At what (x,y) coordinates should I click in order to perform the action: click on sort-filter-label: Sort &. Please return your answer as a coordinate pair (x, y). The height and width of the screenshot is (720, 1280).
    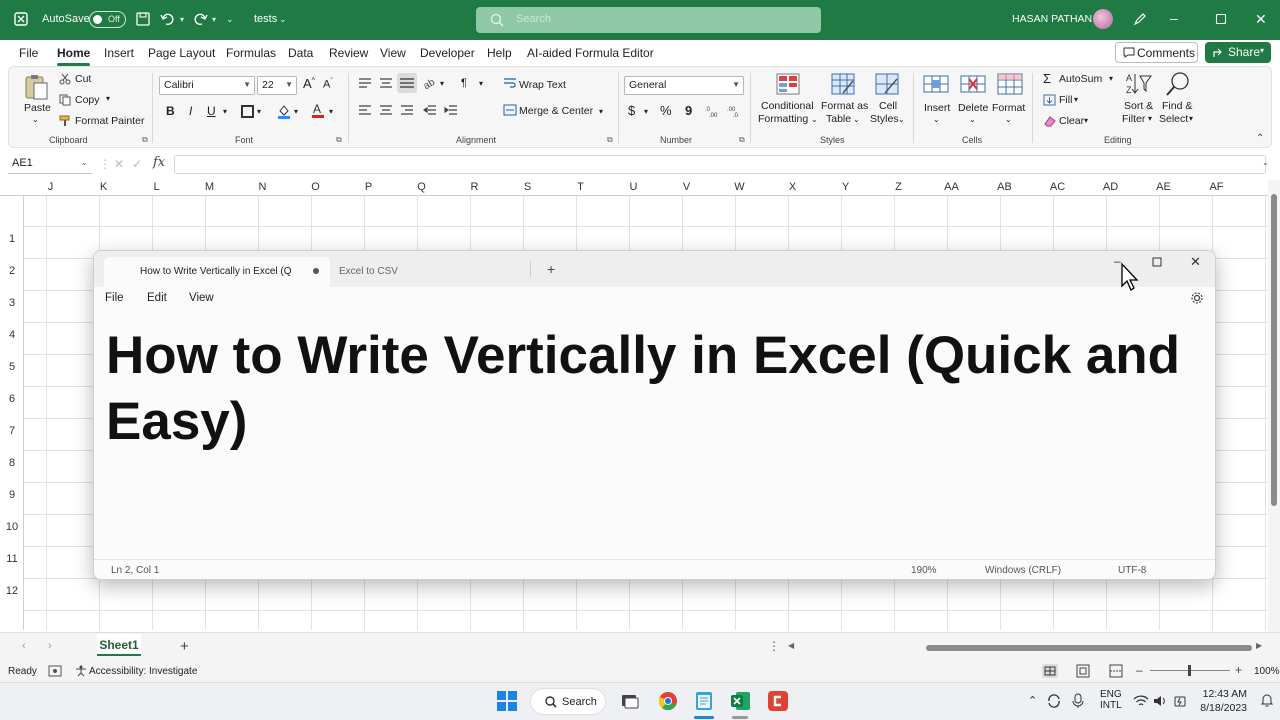
    Looking at the image, I should click on (1138, 106).